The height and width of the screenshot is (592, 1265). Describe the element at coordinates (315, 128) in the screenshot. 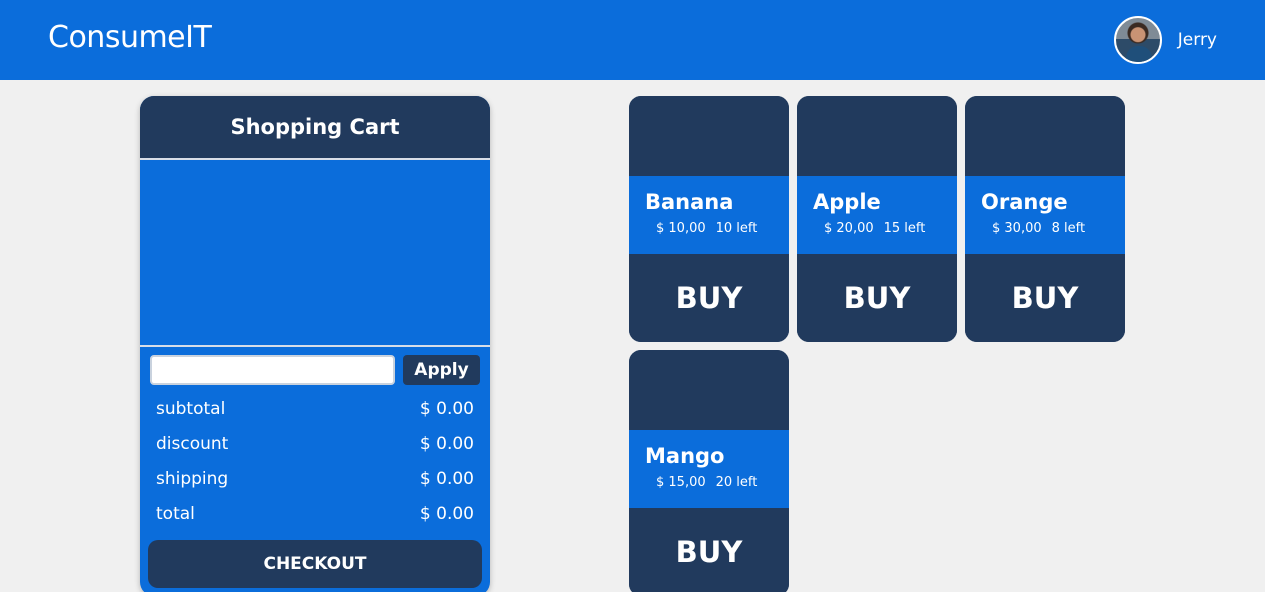

I see `cart-title: Shopping Cart` at that location.